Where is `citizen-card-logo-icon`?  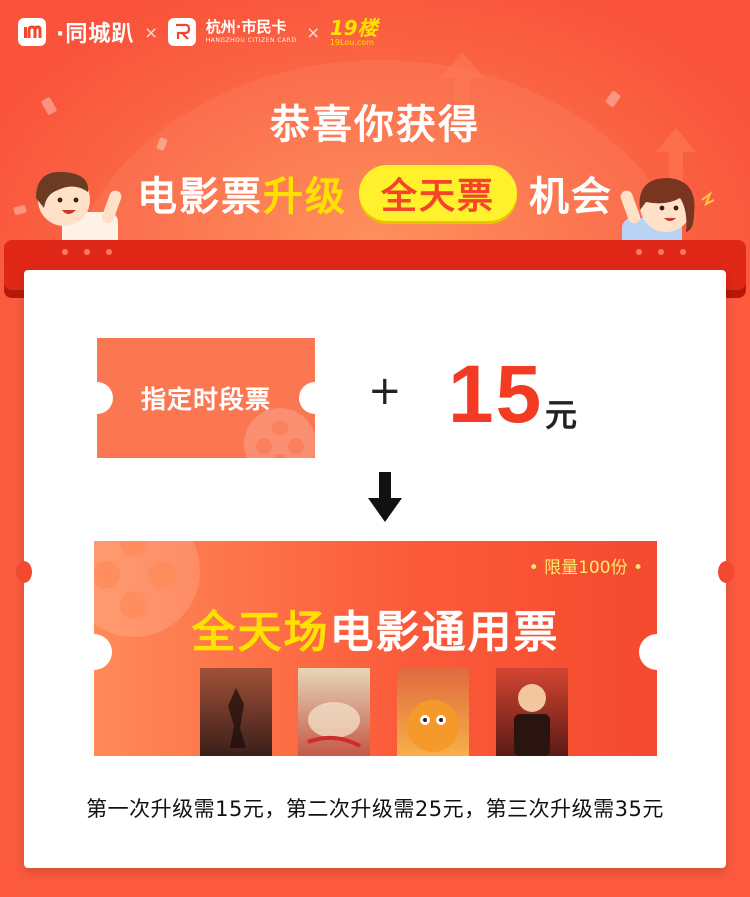
citizen-card-logo-icon is located at coordinates (181, 32).